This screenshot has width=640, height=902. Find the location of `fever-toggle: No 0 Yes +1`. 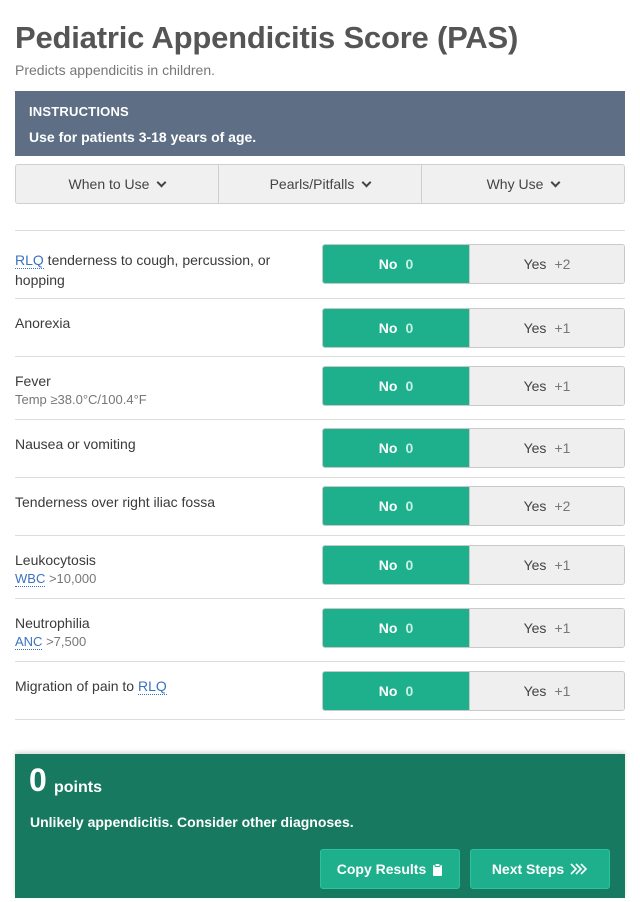

fever-toggle: No 0 Yes +1 is located at coordinates (473, 386).